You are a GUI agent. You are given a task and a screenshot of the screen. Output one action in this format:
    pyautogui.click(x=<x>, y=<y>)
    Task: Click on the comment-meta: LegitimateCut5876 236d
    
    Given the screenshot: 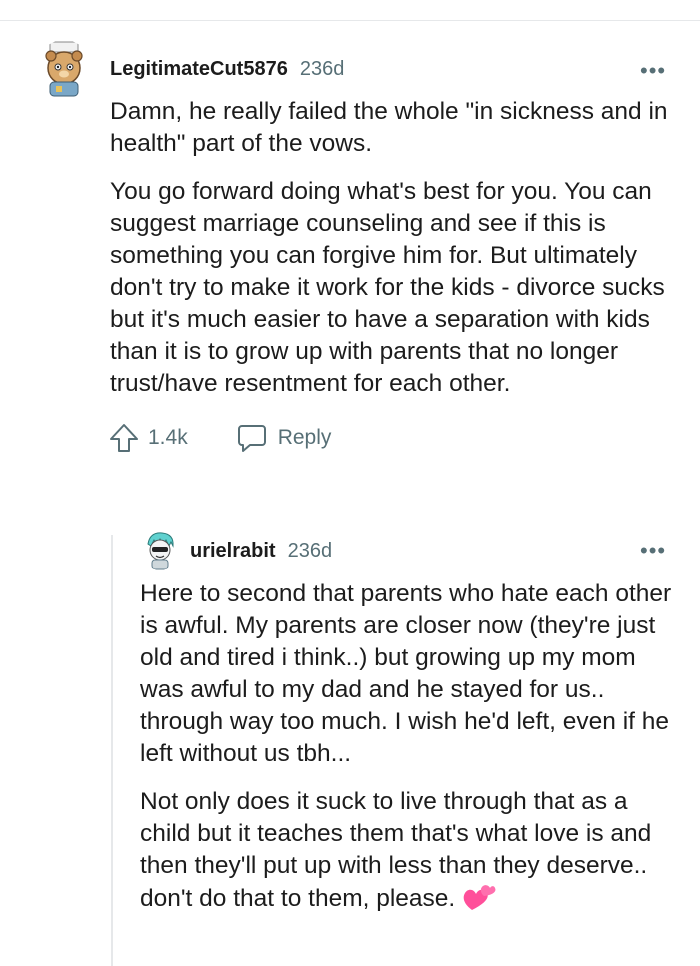 What is the action you would take?
    pyautogui.click(x=227, y=69)
    